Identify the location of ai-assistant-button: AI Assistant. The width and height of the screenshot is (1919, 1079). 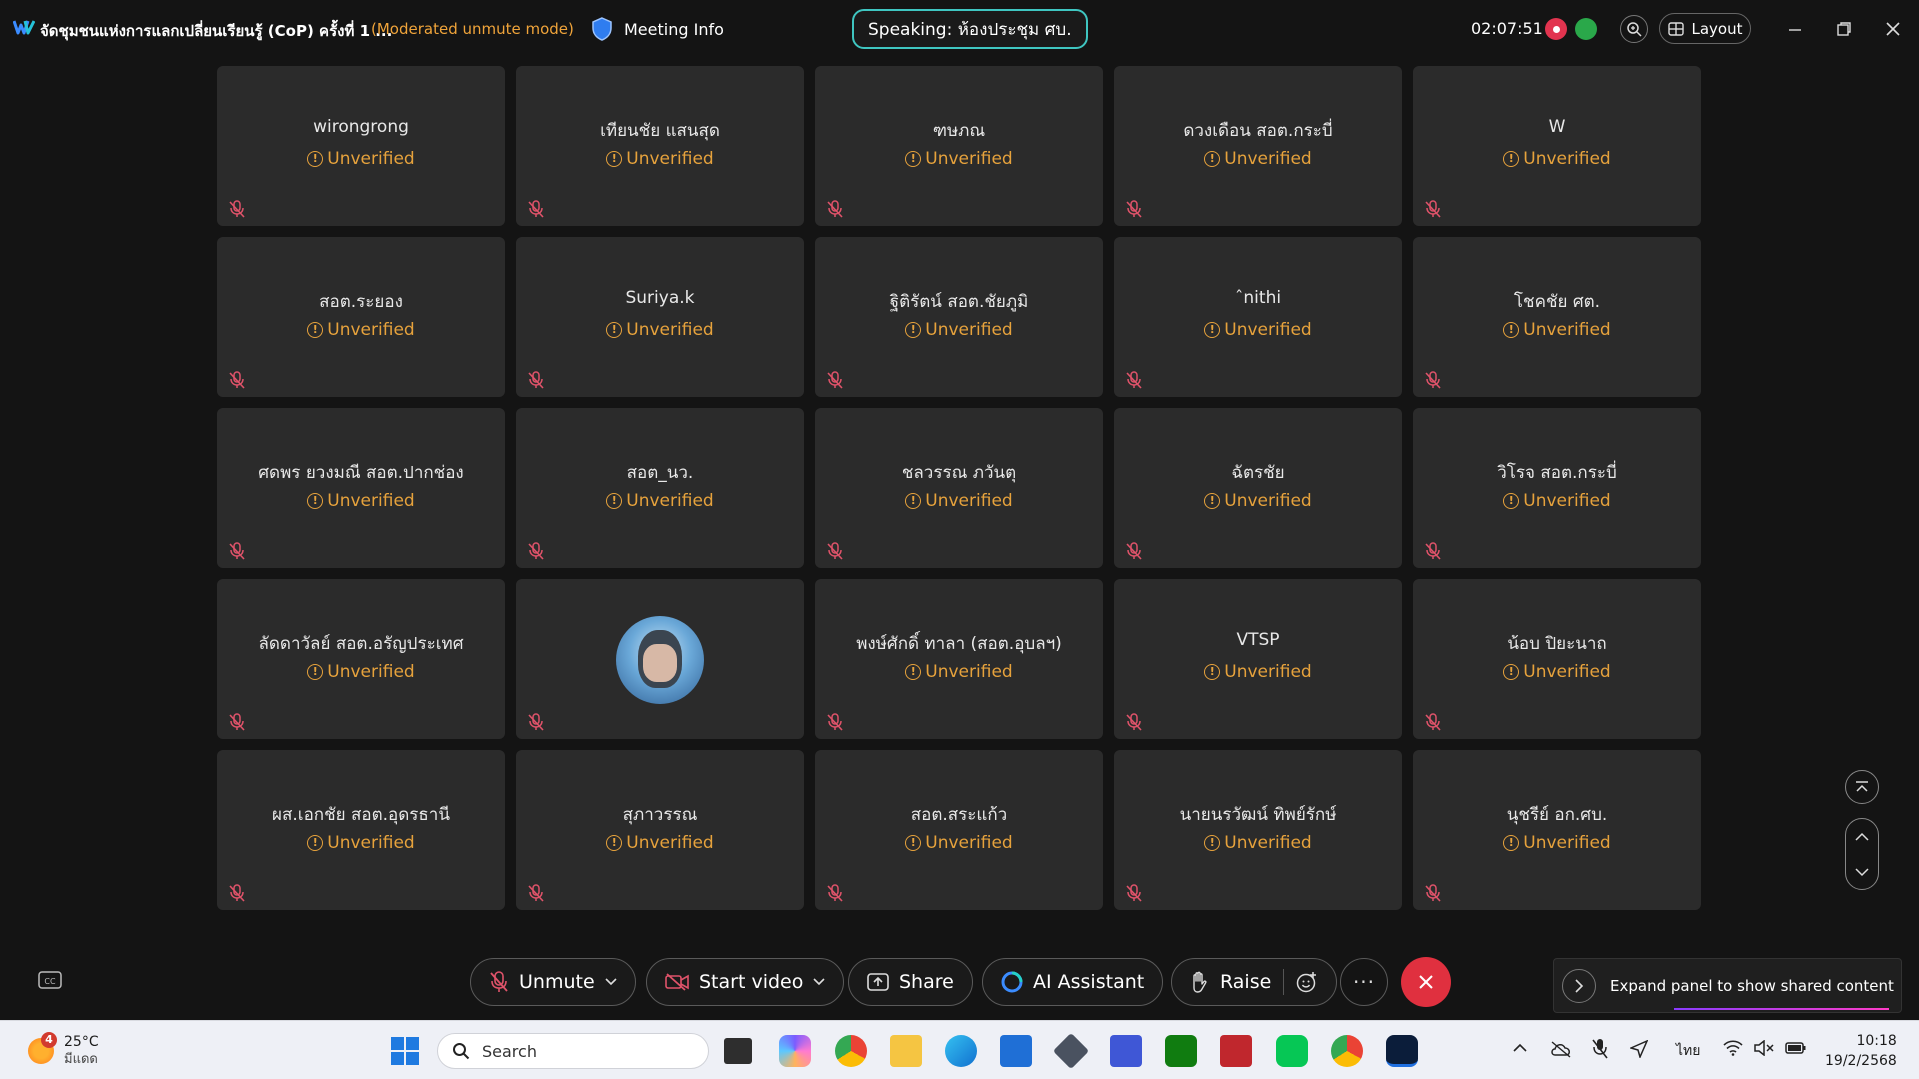
(1073, 982).